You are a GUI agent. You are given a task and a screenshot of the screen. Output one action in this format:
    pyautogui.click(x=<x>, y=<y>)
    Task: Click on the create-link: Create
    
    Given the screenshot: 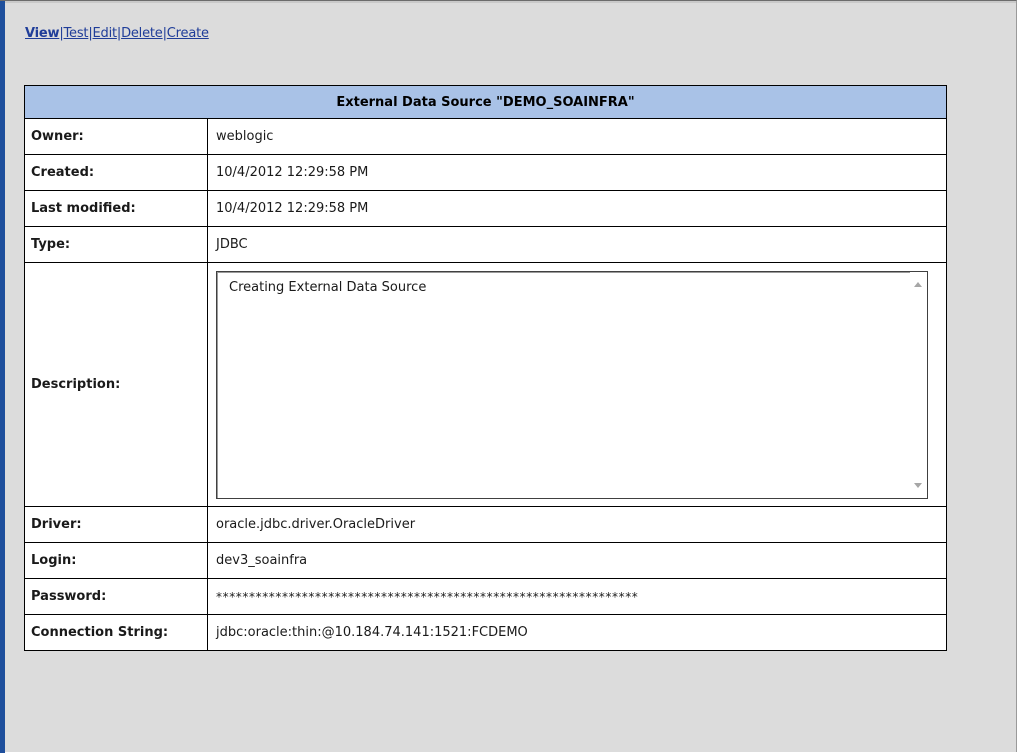 What is the action you would take?
    pyautogui.click(x=188, y=33)
    